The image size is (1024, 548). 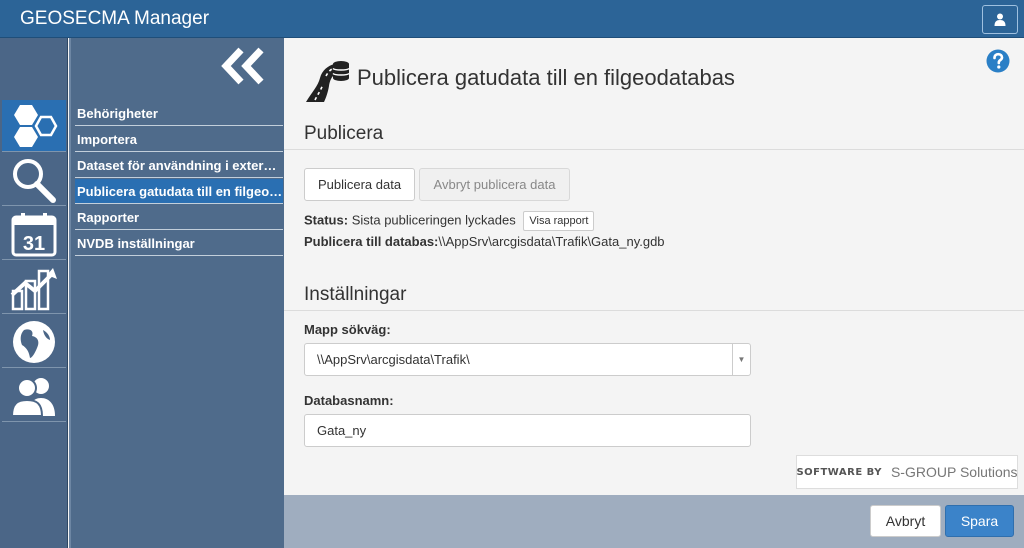 I want to click on road-database-icon, so click(x=328, y=80).